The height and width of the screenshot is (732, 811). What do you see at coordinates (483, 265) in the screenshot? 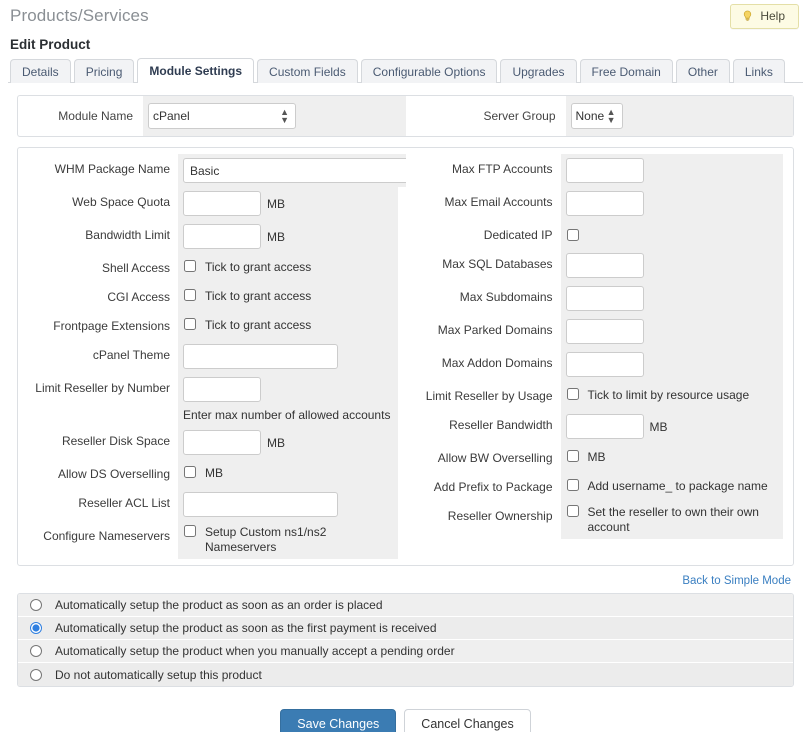
I see `field-label-max-sql-databases: Max SQL Databases` at bounding box center [483, 265].